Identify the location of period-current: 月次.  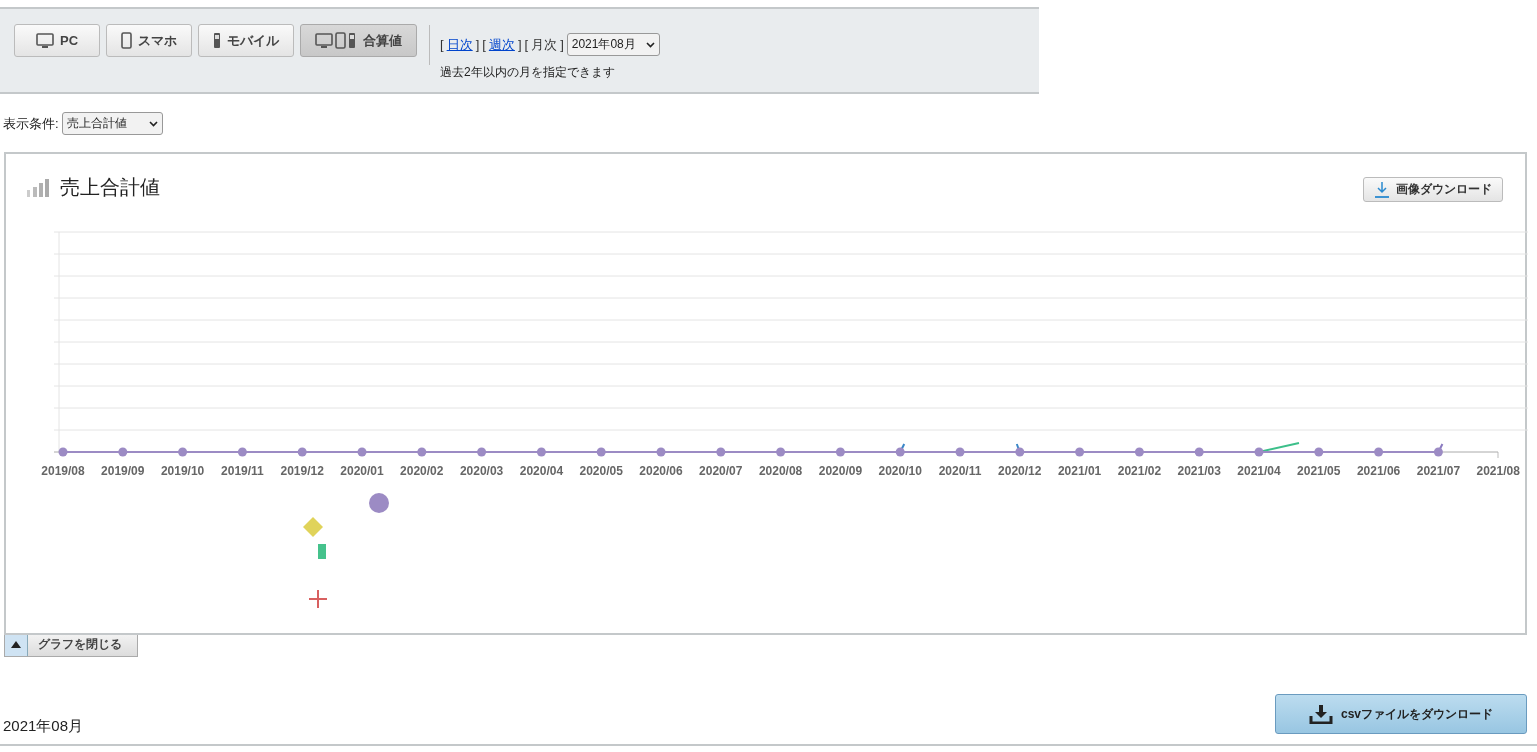
(544, 44).